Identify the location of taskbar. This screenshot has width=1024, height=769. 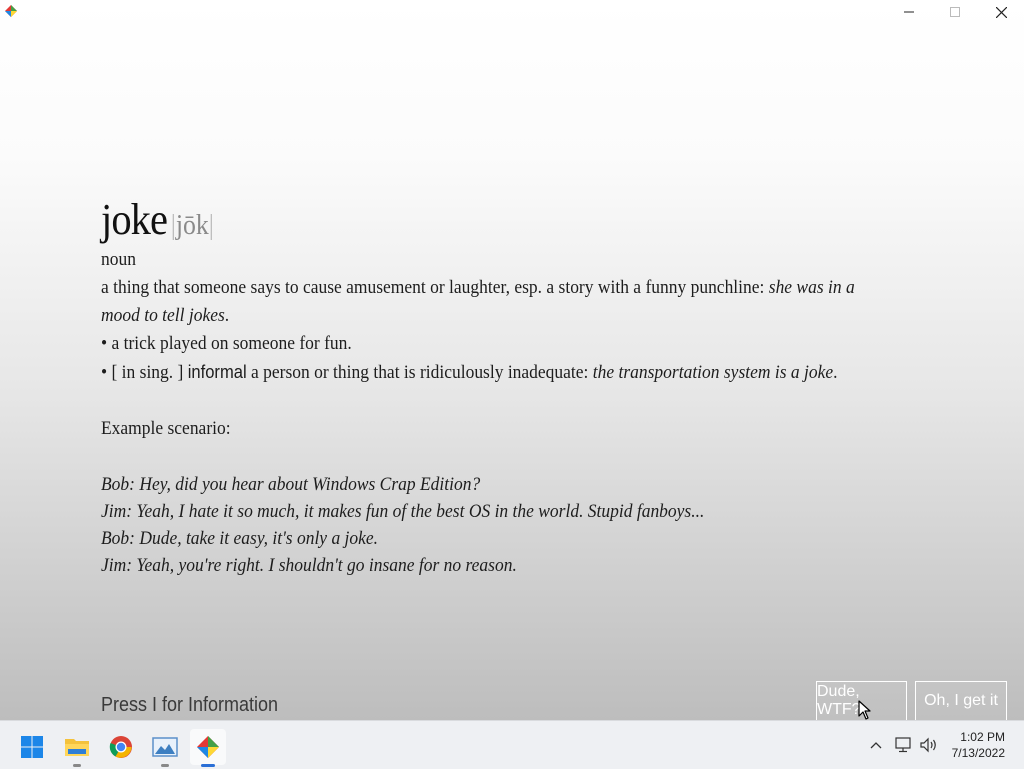
(512, 744).